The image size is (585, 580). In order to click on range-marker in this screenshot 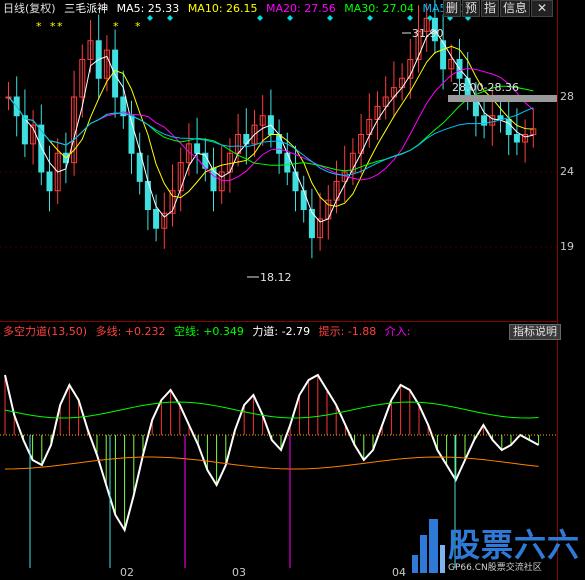, I will do `click(502, 98)`.